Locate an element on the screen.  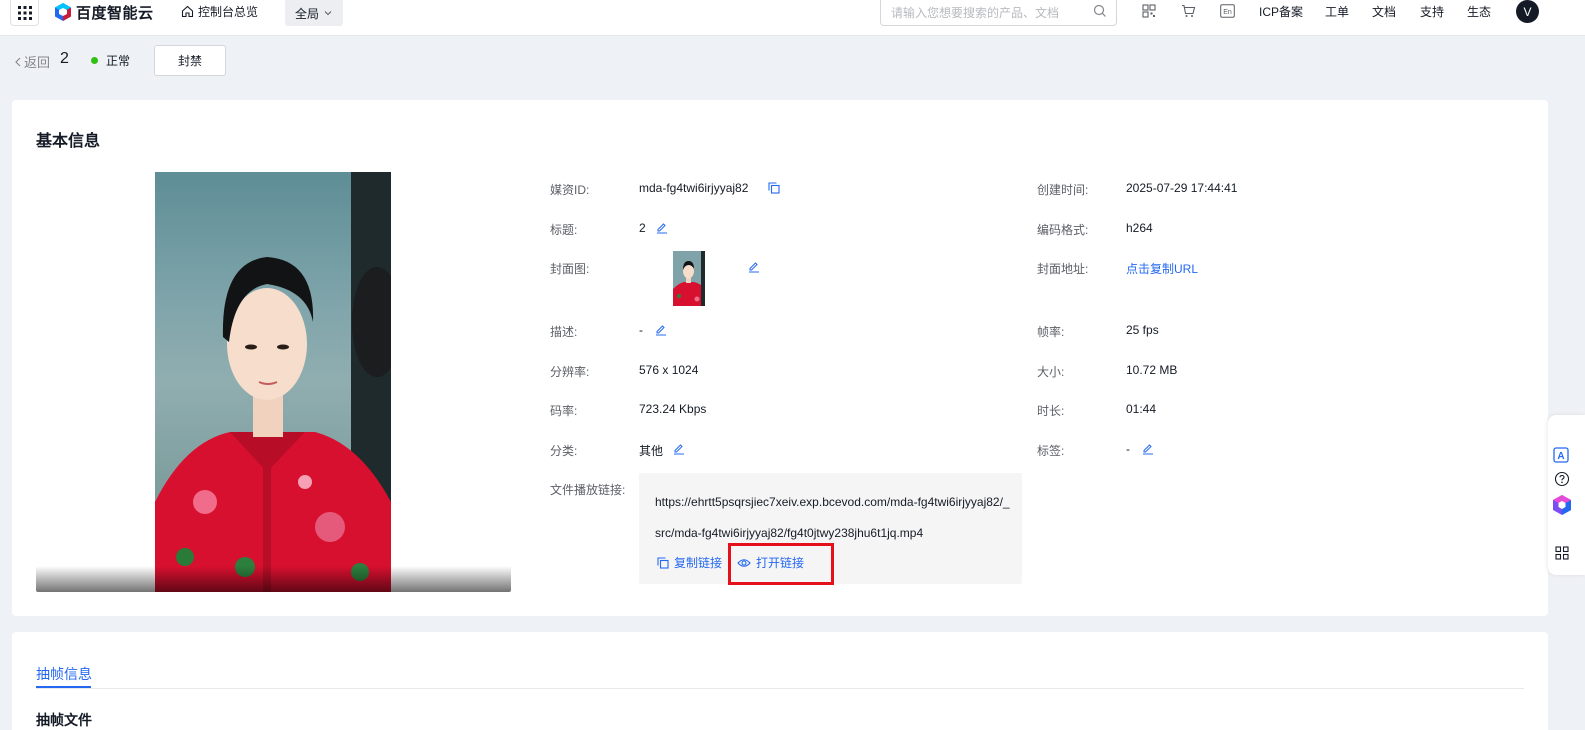
edit-cover-icon is located at coordinates (754, 267).